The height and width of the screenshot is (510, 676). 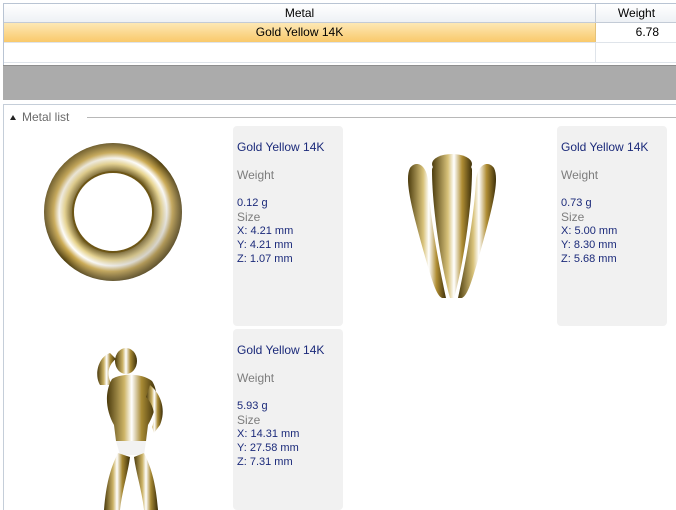 I want to click on collapse-triangle-icon, so click(x=13, y=117).